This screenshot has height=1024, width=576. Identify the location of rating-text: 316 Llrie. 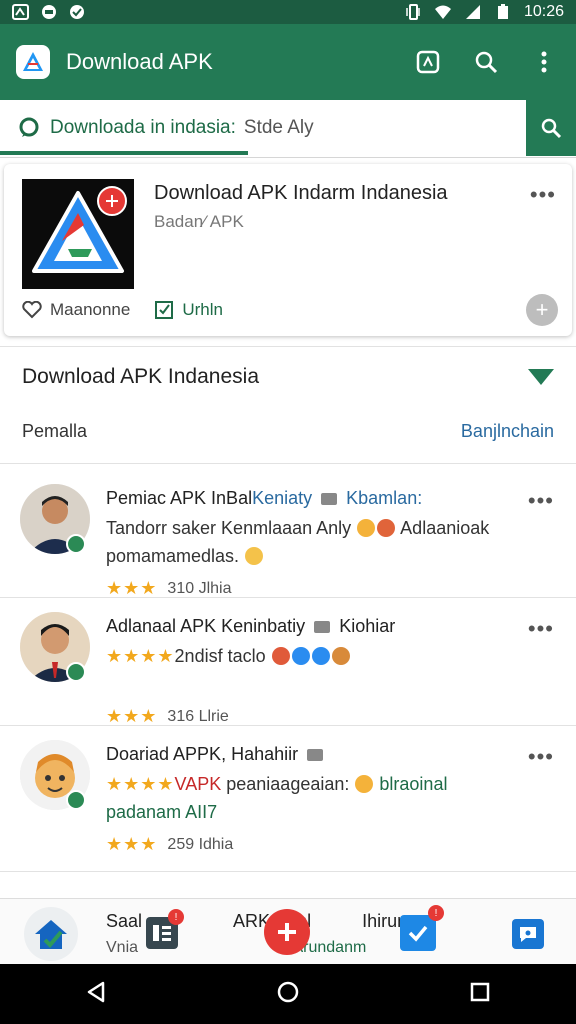
(198, 716).